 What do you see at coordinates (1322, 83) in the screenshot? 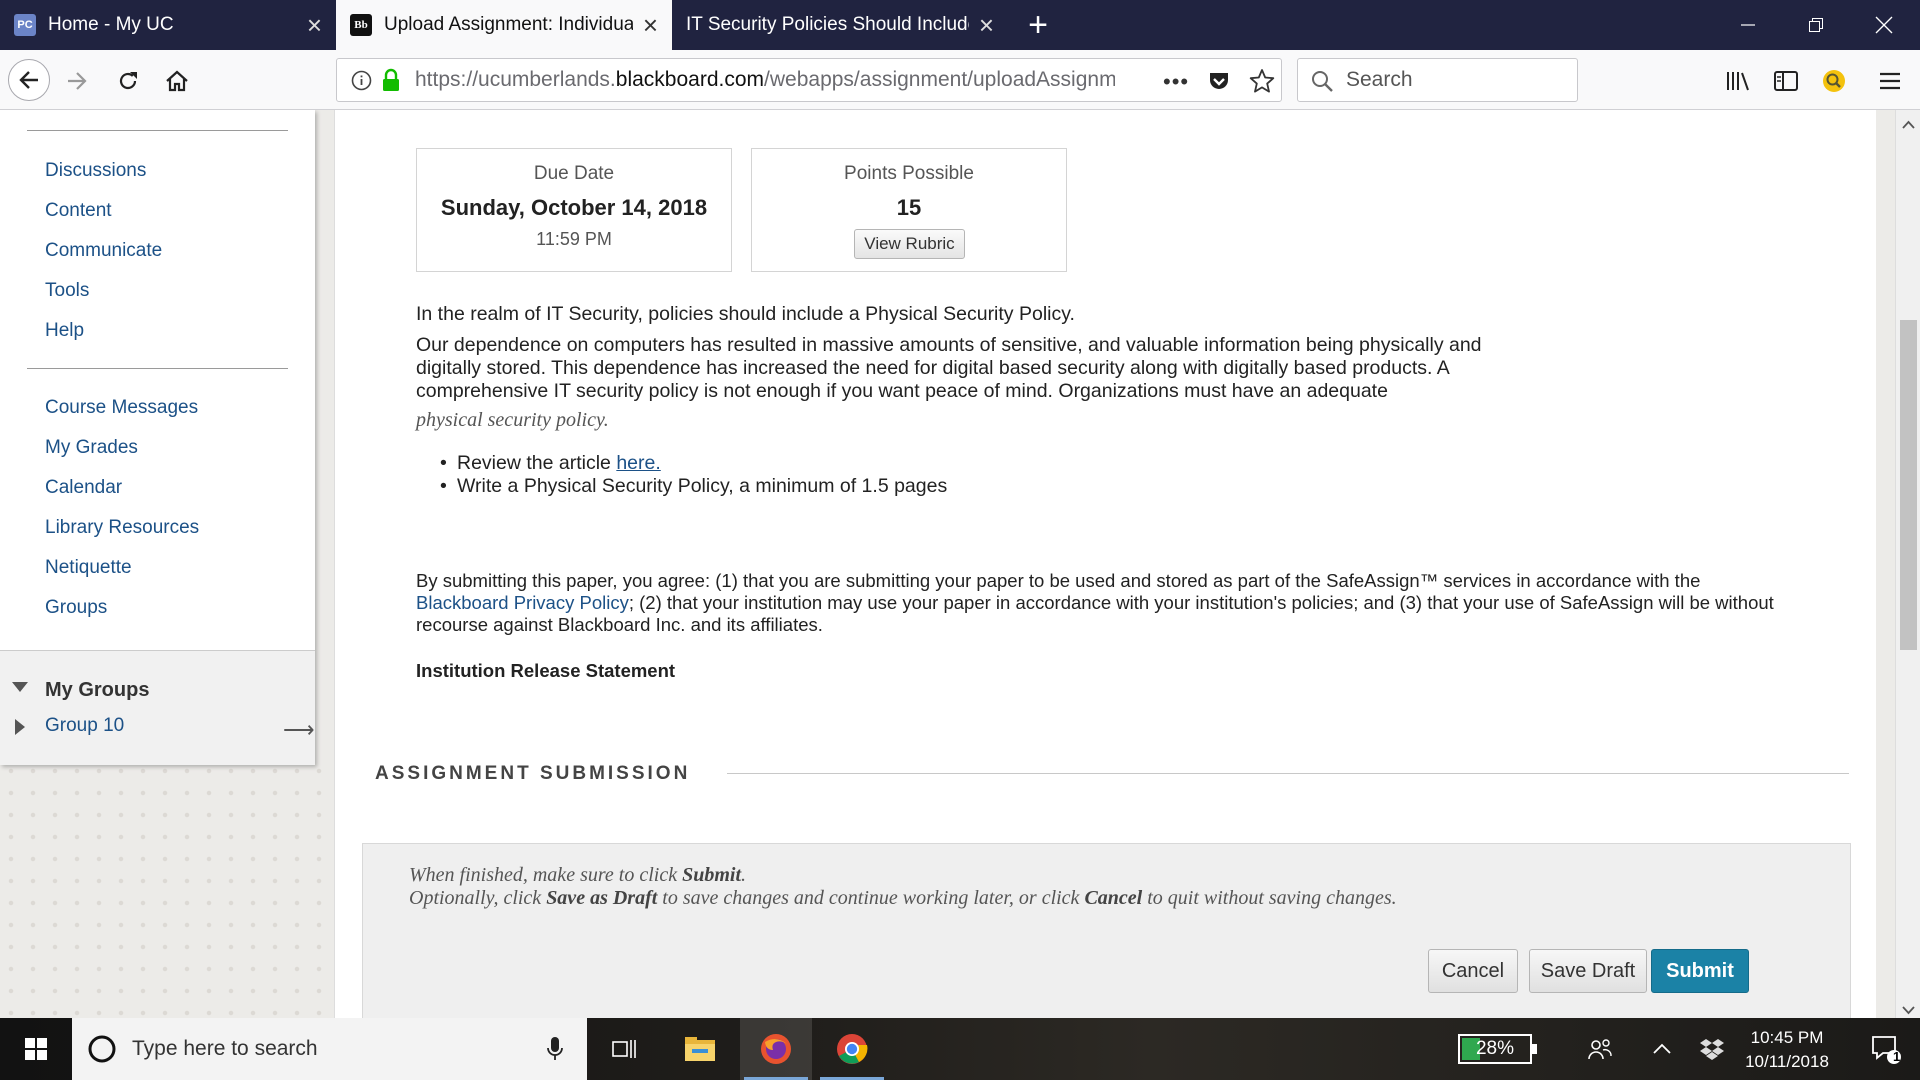
I see `search-icon` at bounding box center [1322, 83].